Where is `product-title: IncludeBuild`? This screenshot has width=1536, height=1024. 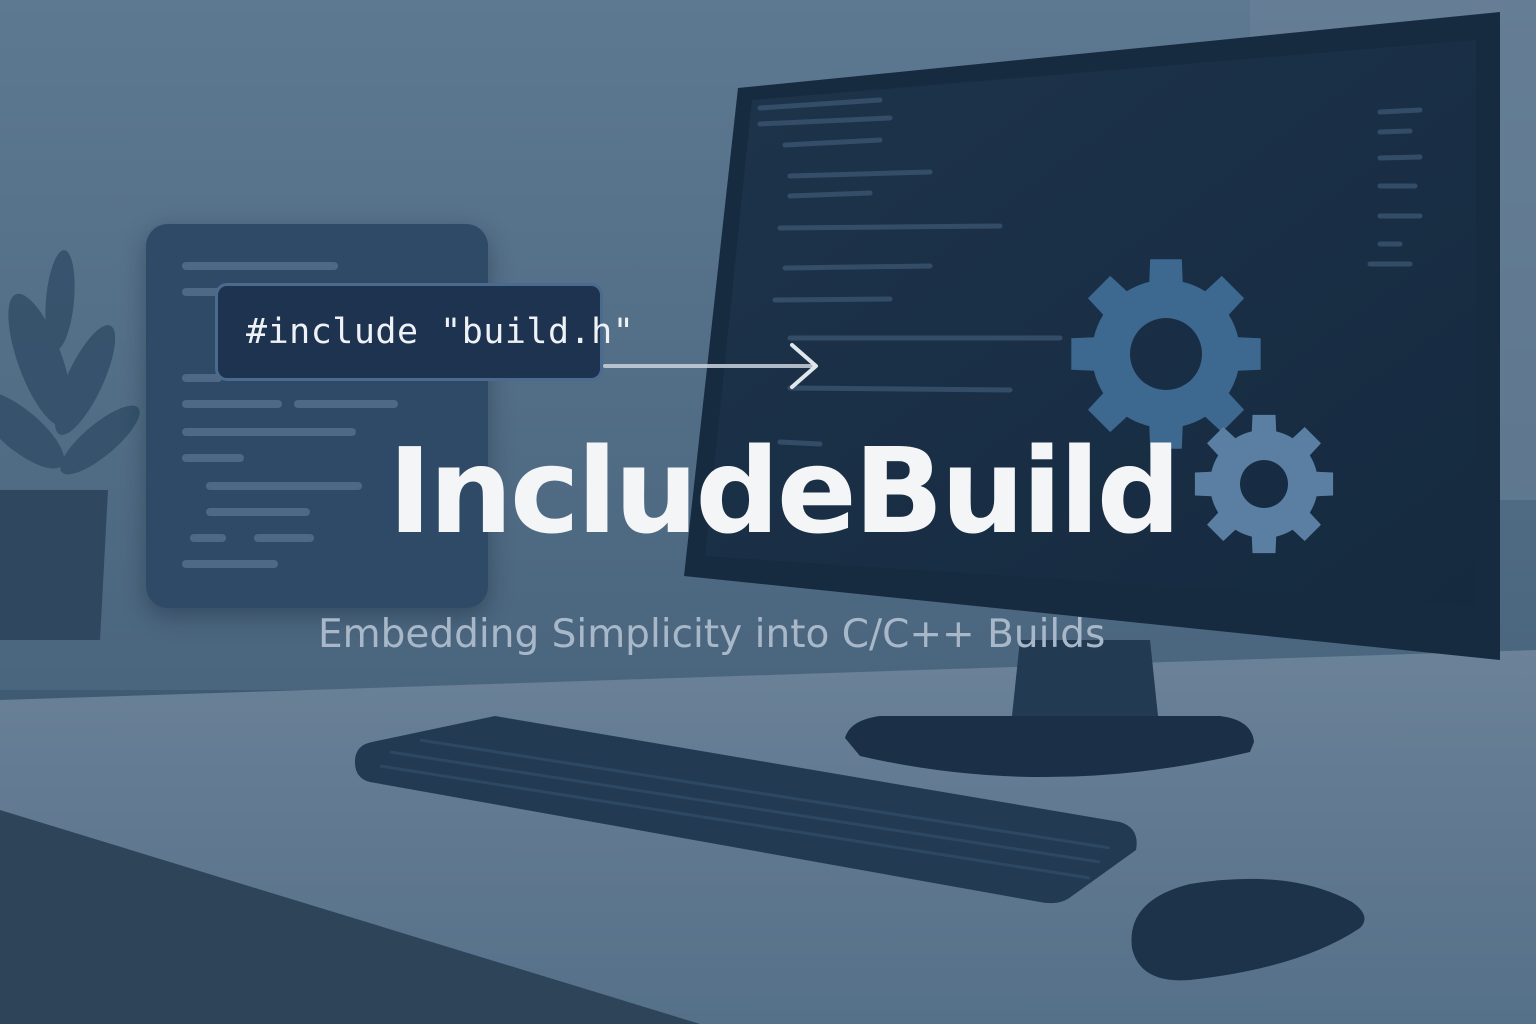
product-title: IncludeBuild is located at coordinates (784, 491).